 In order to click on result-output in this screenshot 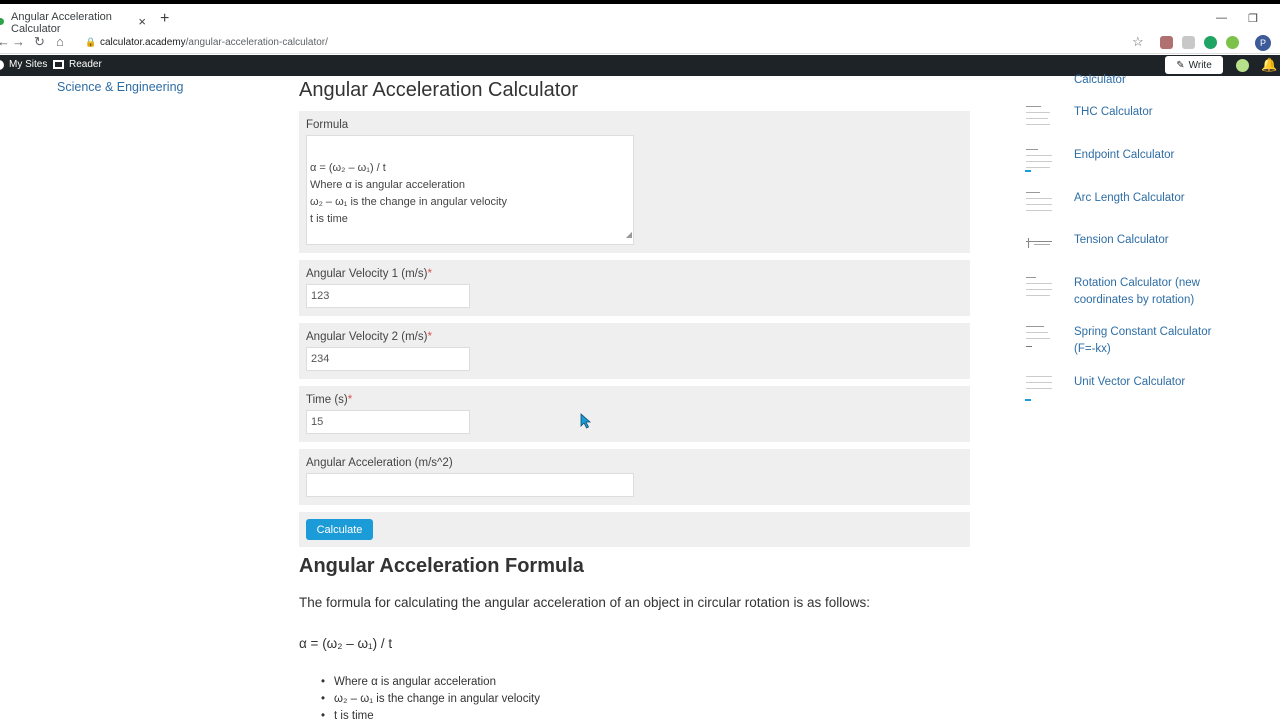, I will do `click(470, 485)`.